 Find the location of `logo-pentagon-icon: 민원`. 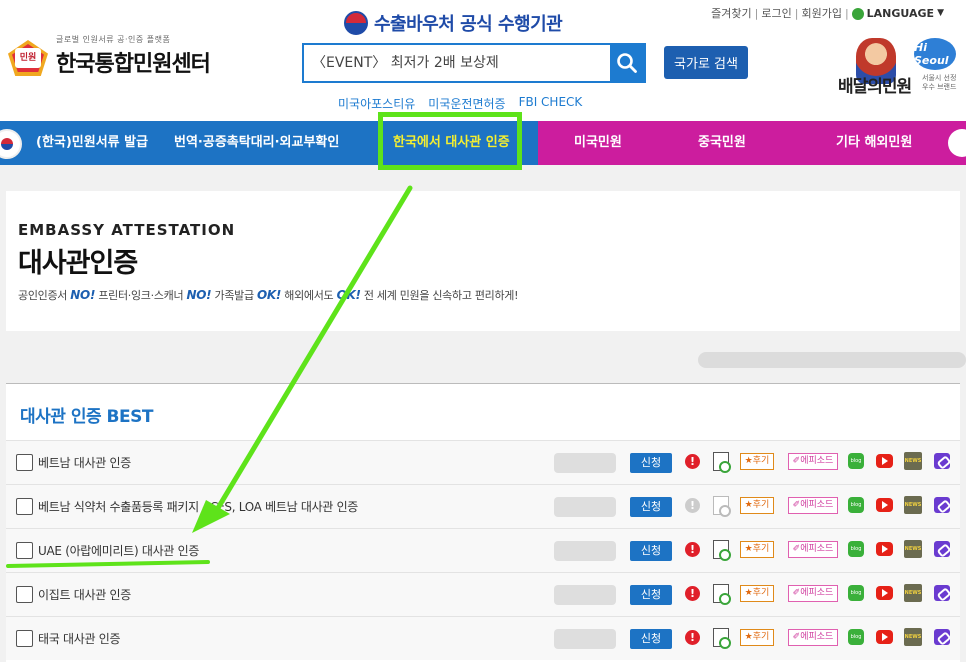

logo-pentagon-icon: 민원 is located at coordinates (28, 56).